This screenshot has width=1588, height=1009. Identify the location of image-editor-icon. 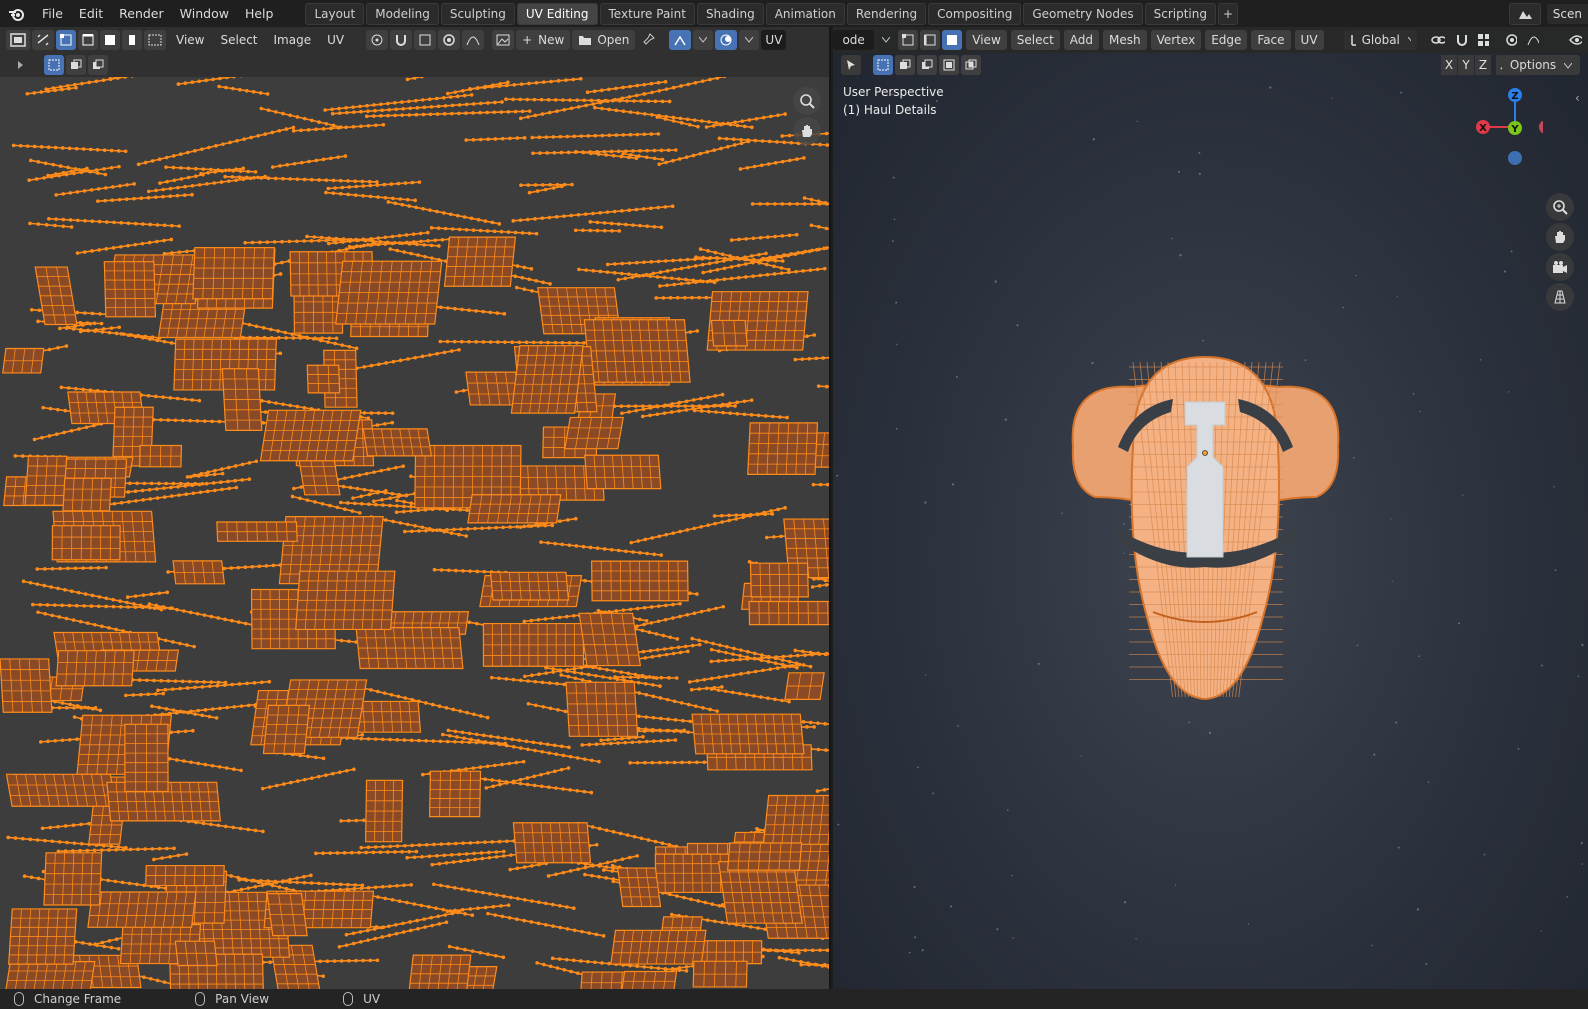
(18, 40).